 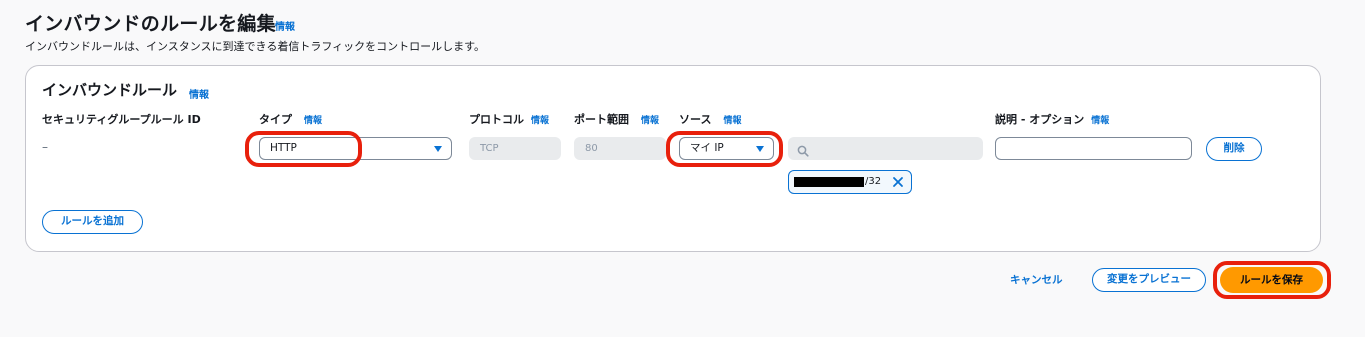 What do you see at coordinates (620, 148) in the screenshot?
I see `port-range-input: 80` at bounding box center [620, 148].